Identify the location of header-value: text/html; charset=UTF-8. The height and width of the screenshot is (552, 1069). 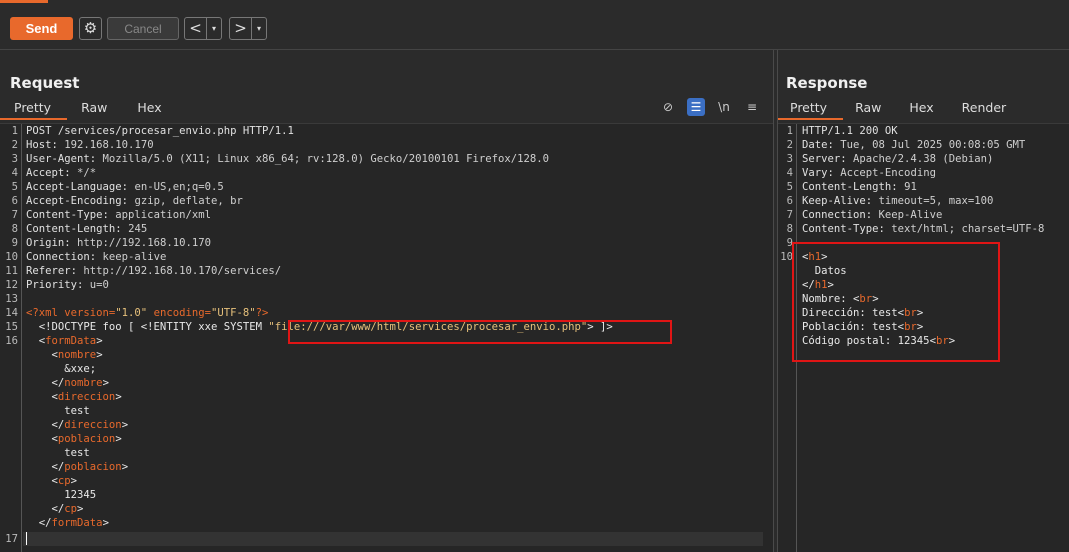
(968, 229).